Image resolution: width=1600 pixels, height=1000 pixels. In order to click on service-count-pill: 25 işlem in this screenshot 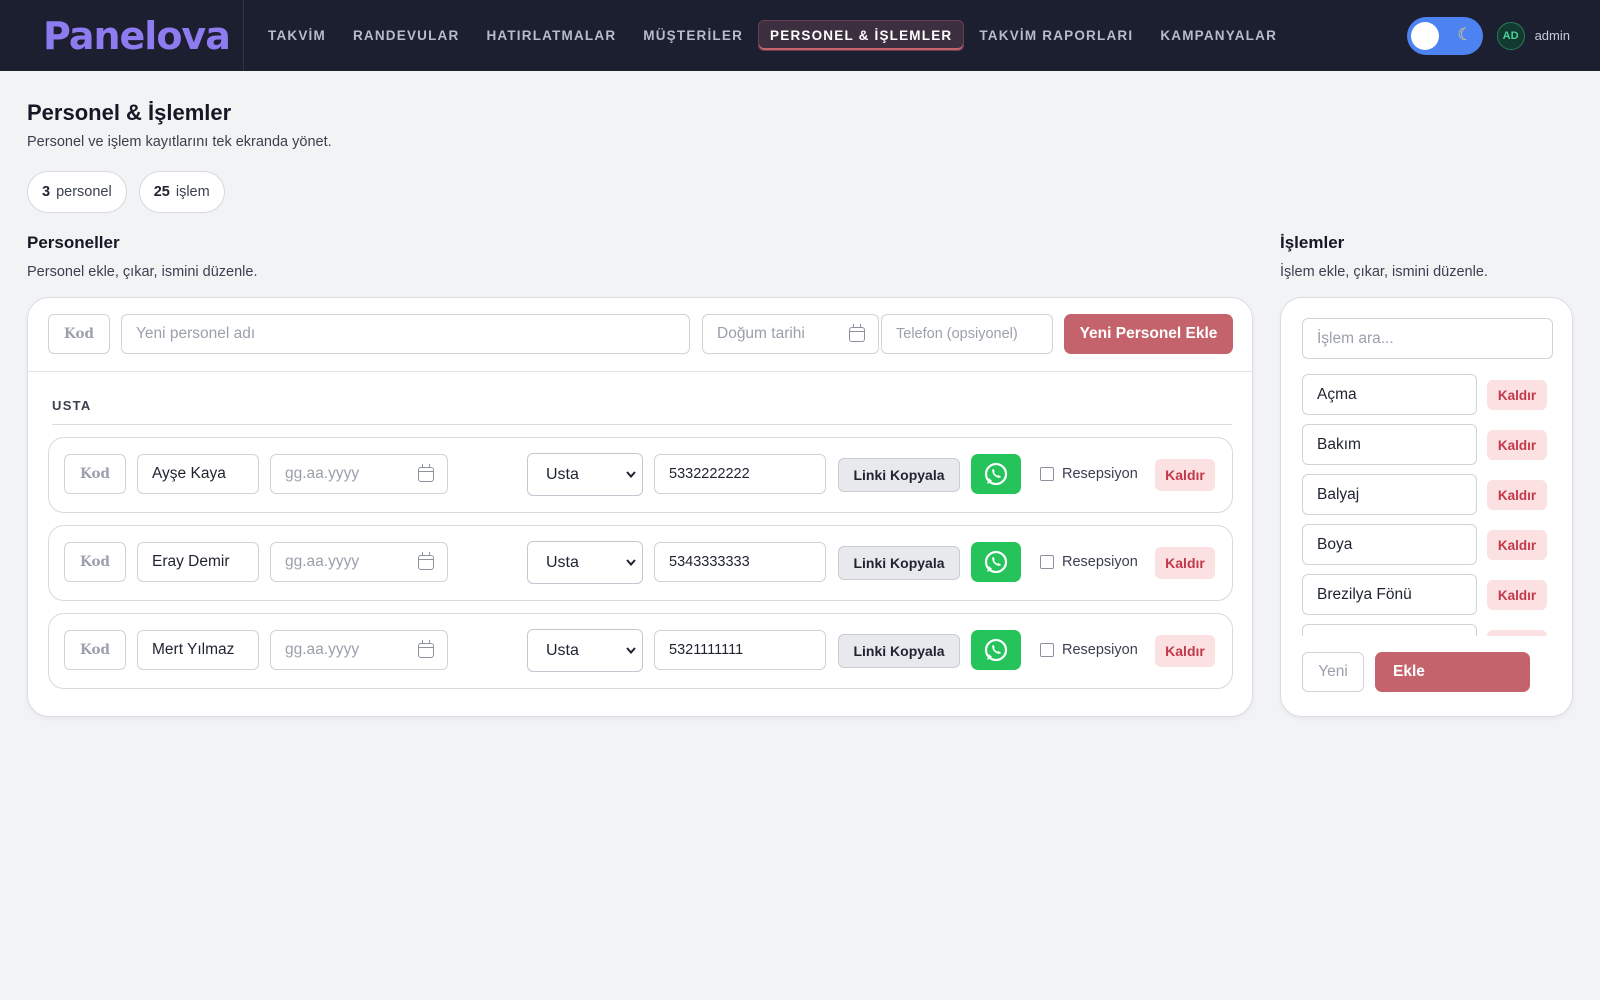, I will do `click(181, 192)`.